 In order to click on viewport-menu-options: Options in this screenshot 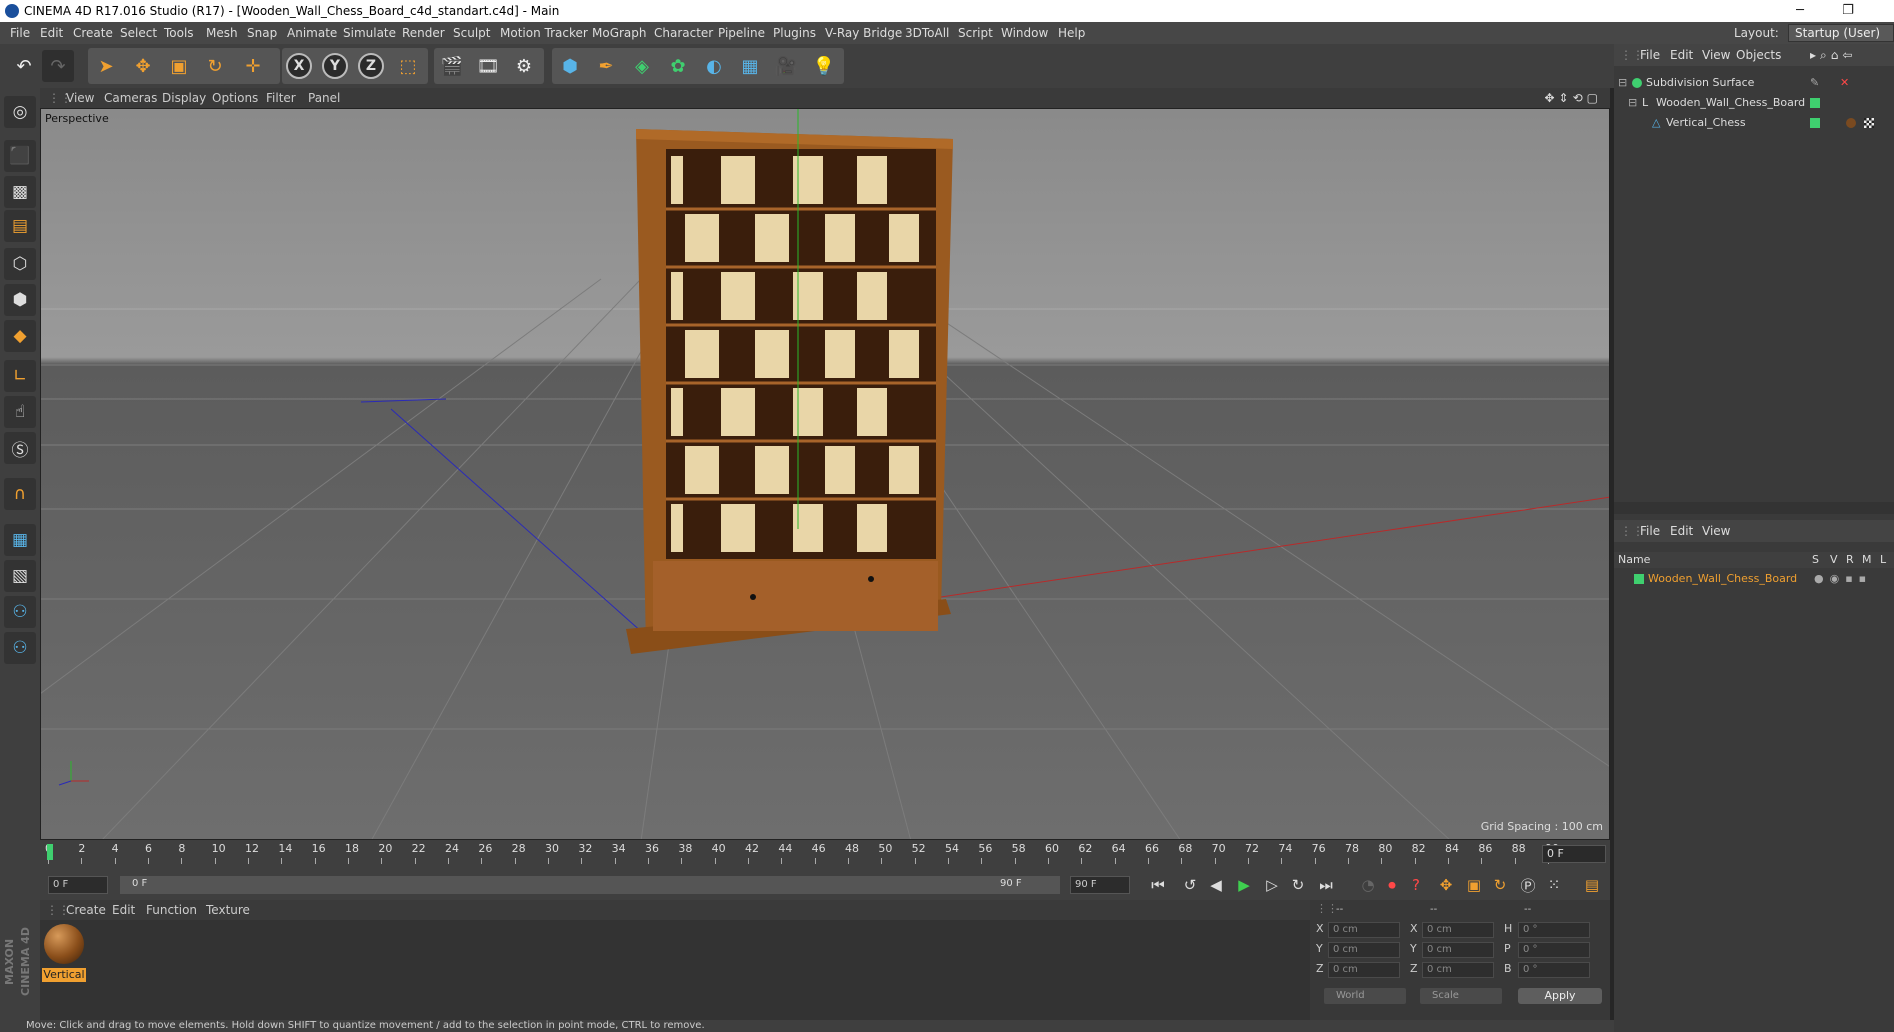, I will do `click(235, 98)`.